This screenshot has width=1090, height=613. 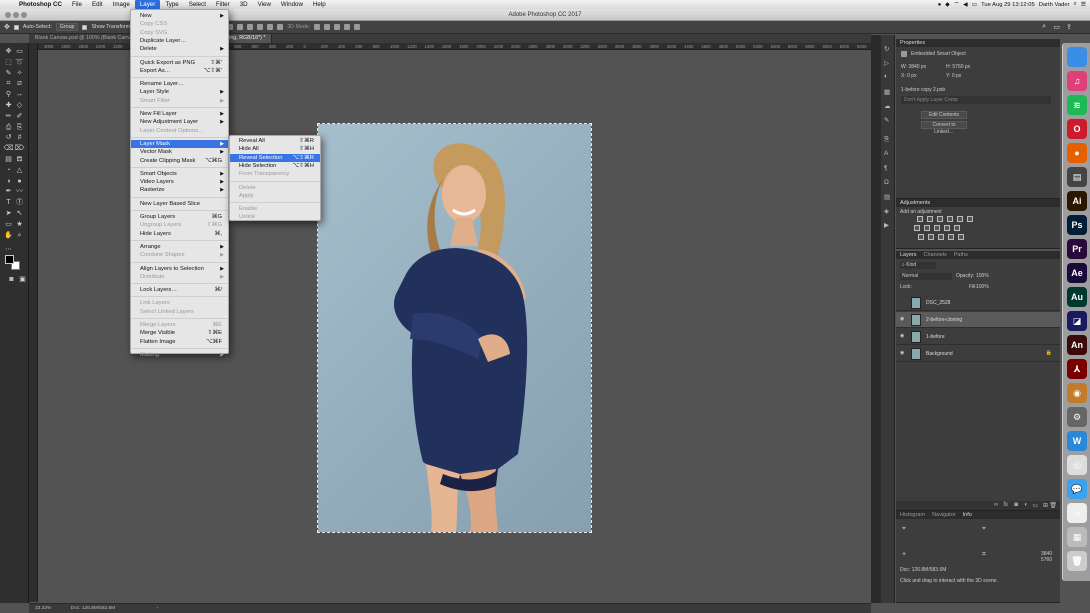 What do you see at coordinates (1077, 129) in the screenshot?
I see `opera-icon: O` at bounding box center [1077, 129].